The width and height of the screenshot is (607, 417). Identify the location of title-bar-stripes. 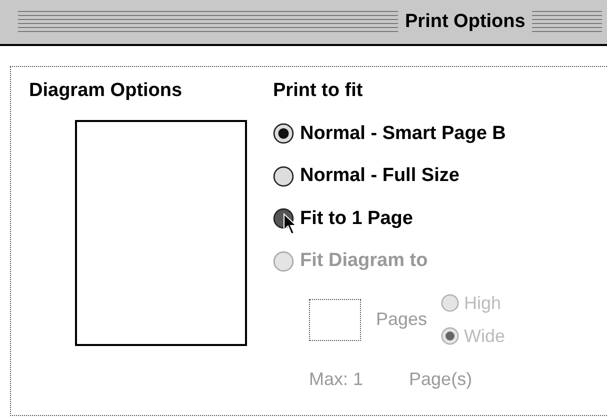
(567, 22).